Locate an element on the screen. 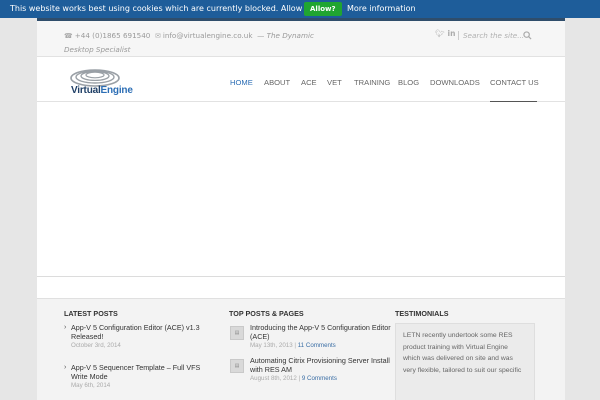 This screenshot has width=600, height=400. nav-about: ABOUT is located at coordinates (277, 82).